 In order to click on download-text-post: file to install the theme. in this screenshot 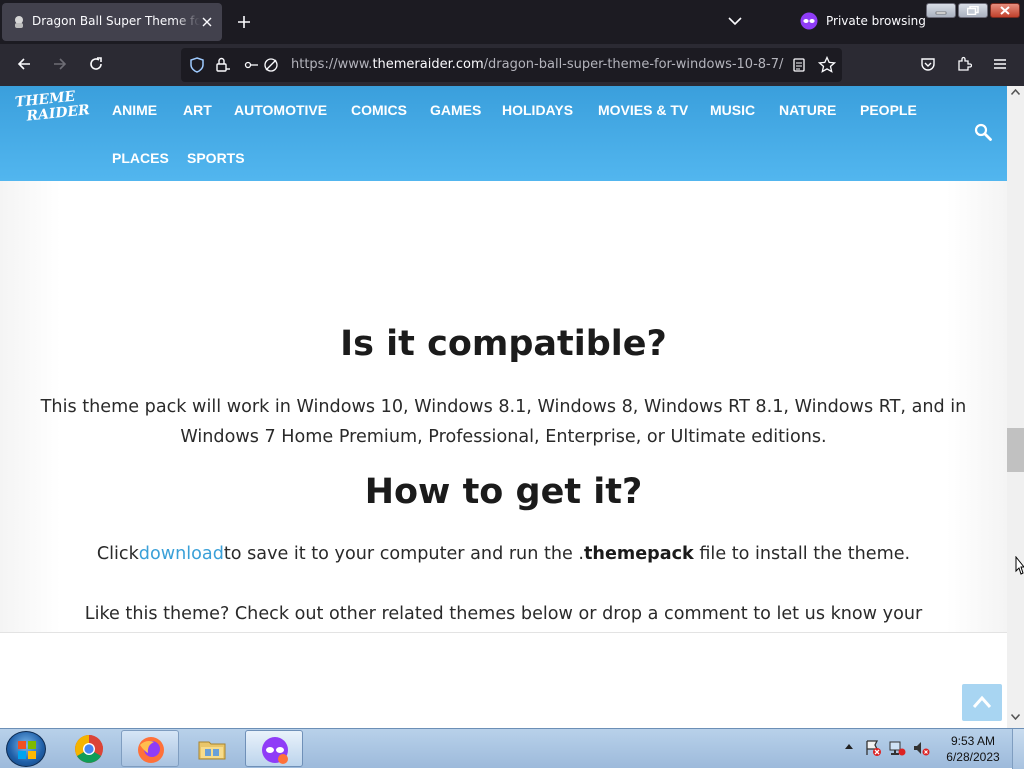, I will do `click(802, 554)`.